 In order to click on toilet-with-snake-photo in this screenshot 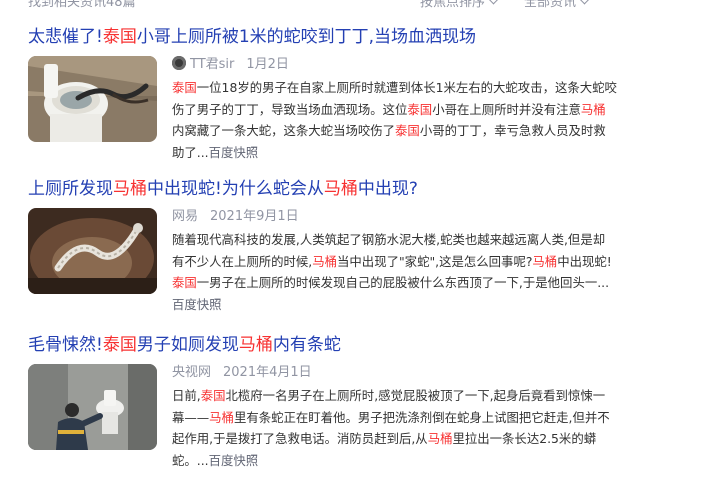, I will do `click(92, 99)`.